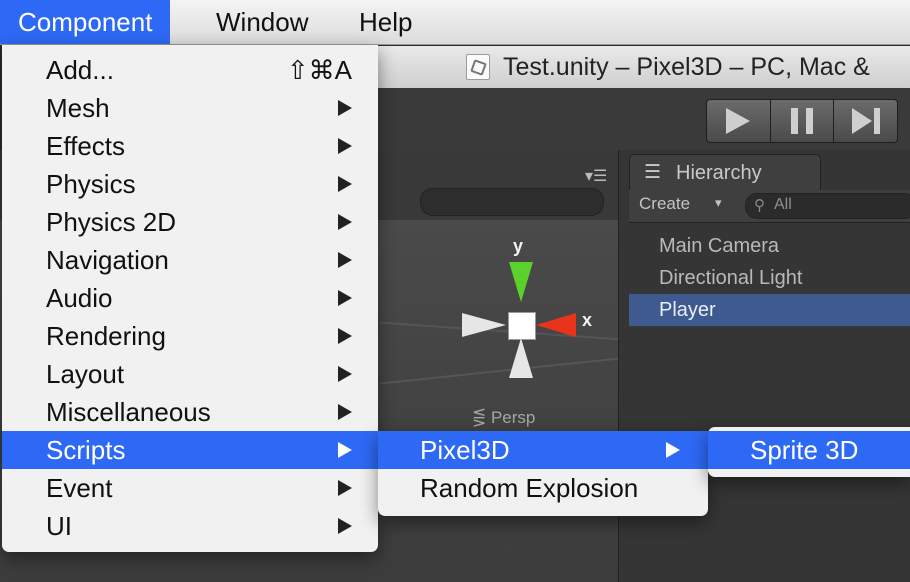  I want to click on gizmo-negative-x-cone, so click(484, 325).